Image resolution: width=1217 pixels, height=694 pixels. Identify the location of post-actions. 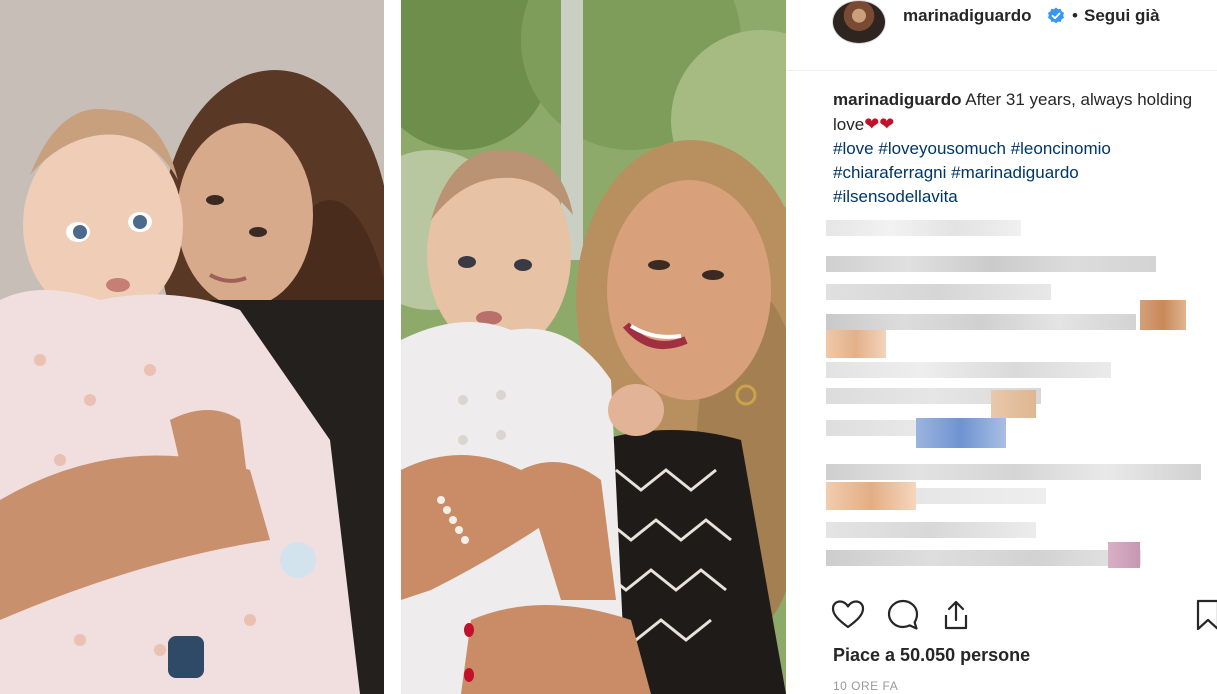
(1001, 615).